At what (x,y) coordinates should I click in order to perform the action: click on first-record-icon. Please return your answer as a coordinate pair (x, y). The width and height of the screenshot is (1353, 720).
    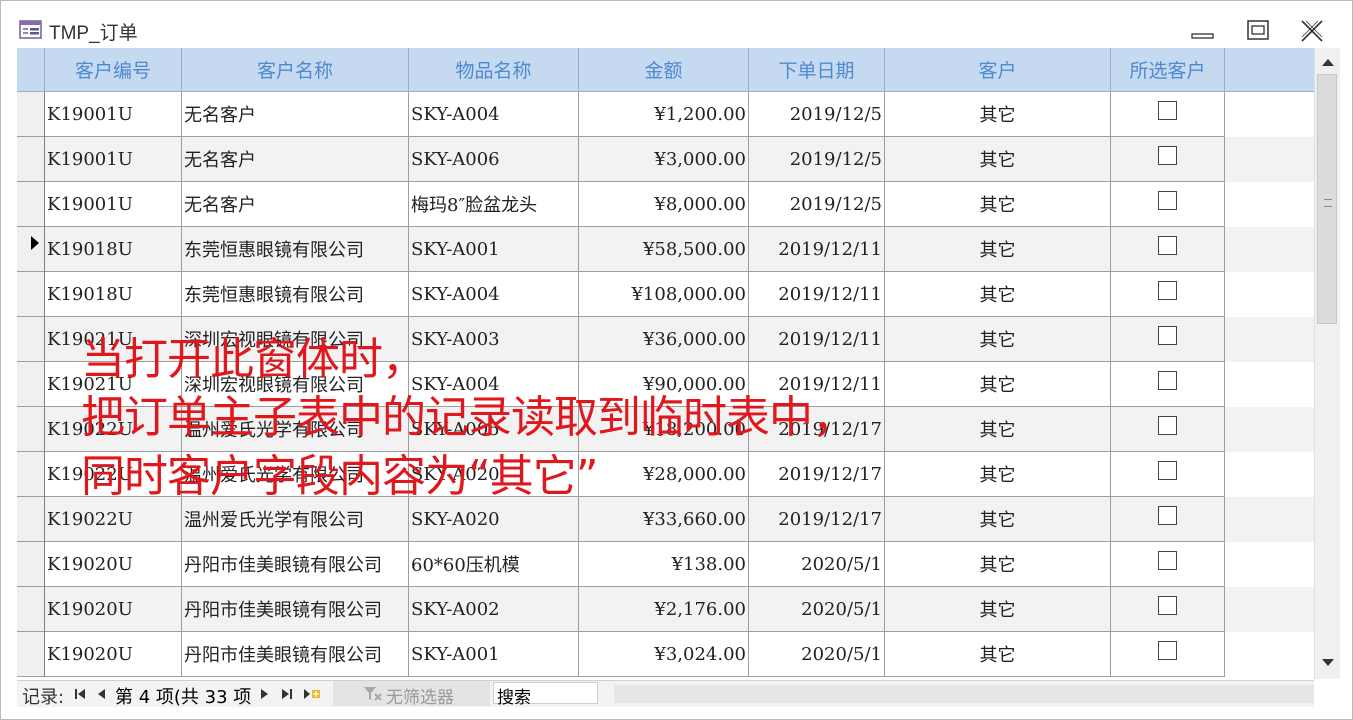
    Looking at the image, I should click on (80, 694).